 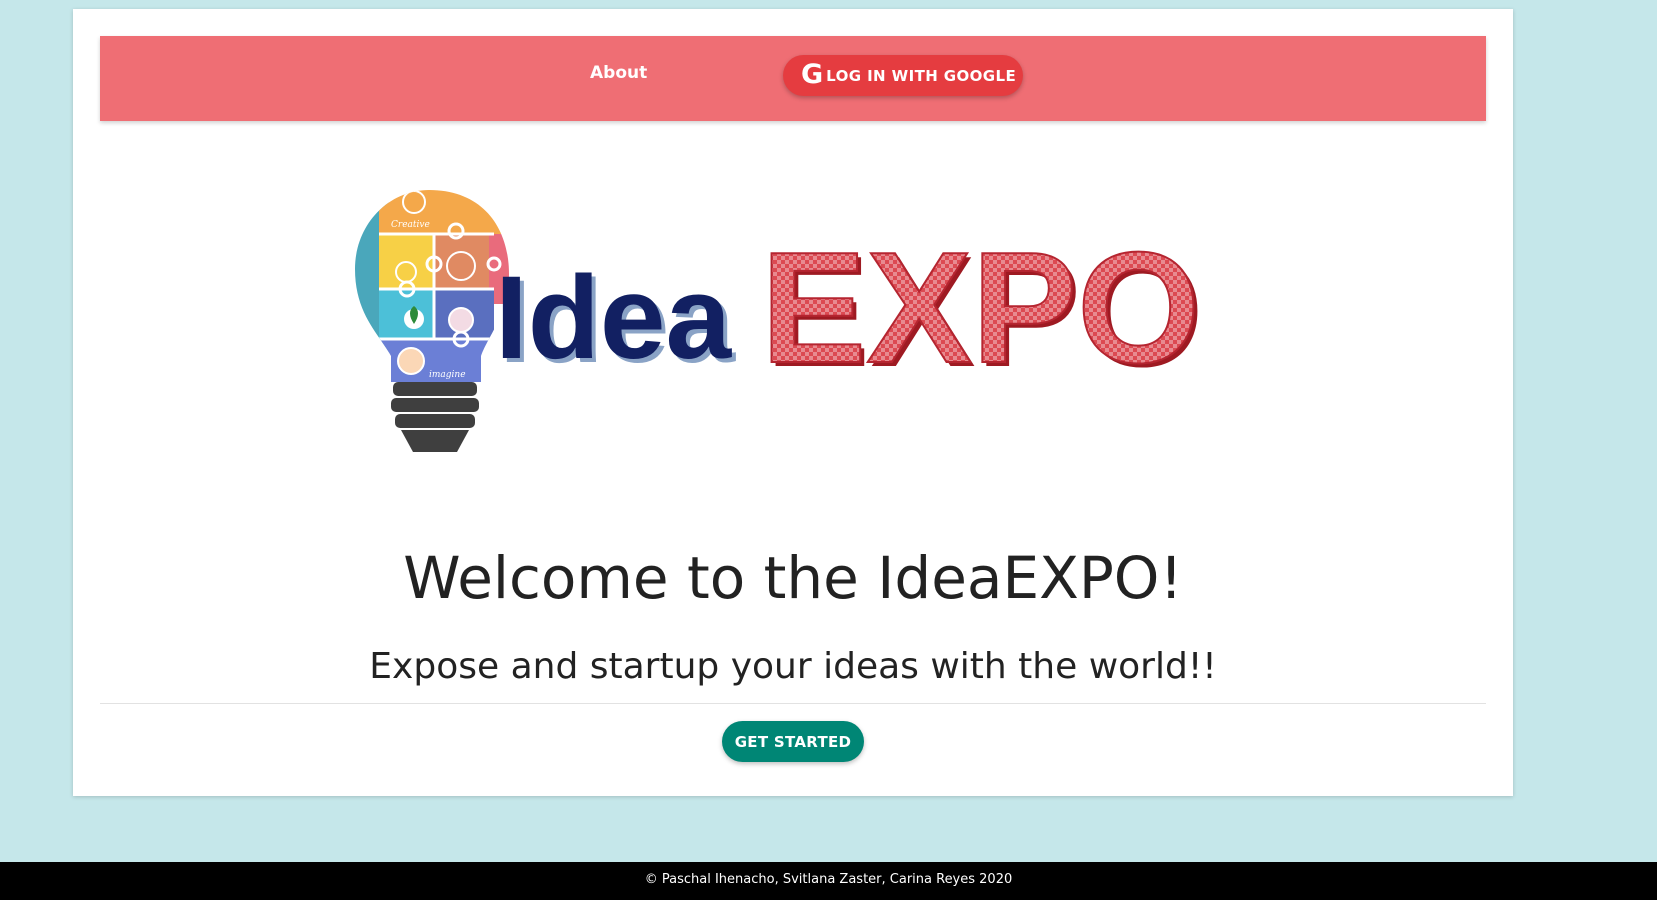 I want to click on lightbulb-icon: Creative imagine, so click(x=432, y=321).